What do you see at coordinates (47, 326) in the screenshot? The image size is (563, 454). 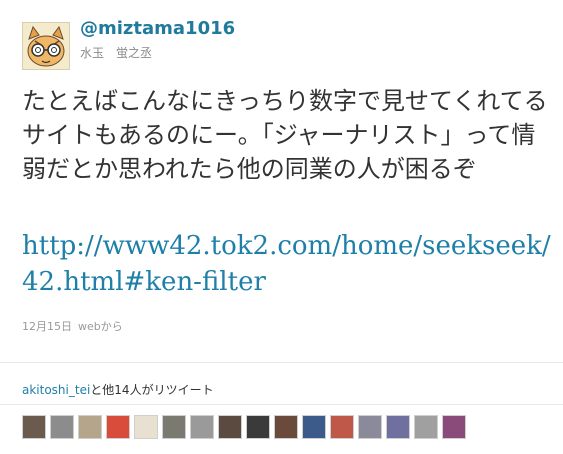 I see `tweet-date: 12月15日` at bounding box center [47, 326].